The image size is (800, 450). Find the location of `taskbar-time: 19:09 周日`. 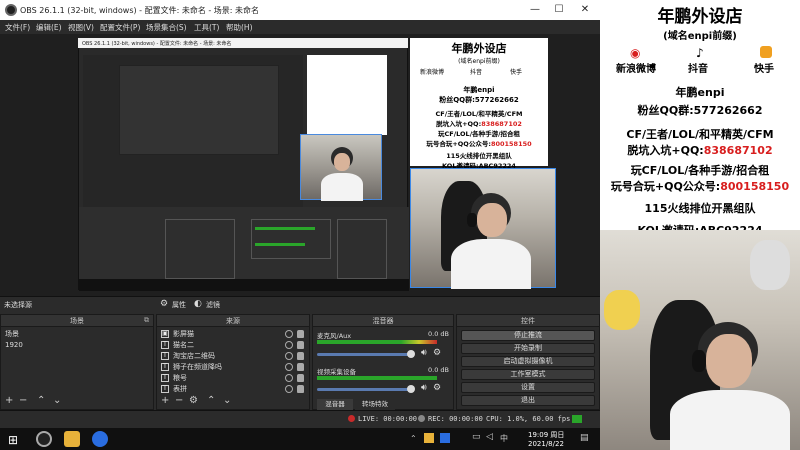

taskbar-time: 19:09 周日 is located at coordinates (546, 435).